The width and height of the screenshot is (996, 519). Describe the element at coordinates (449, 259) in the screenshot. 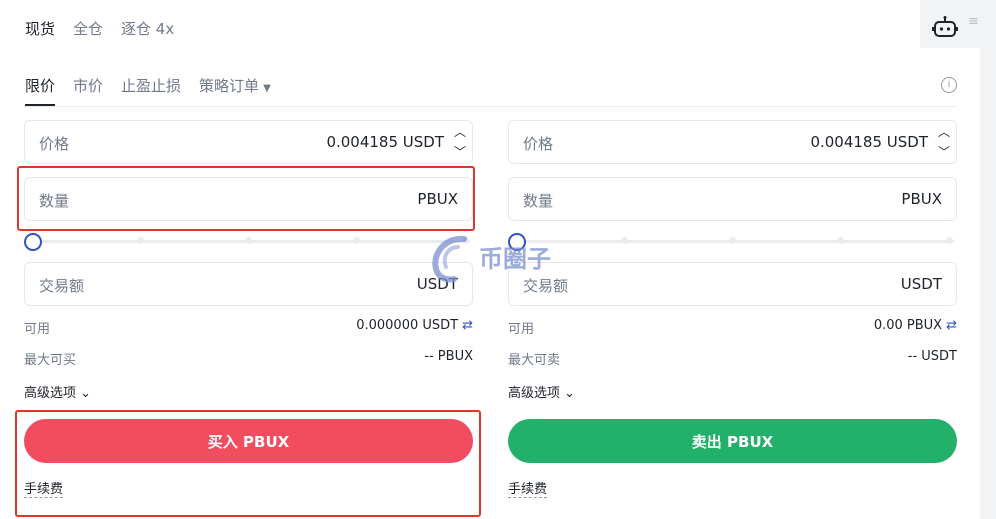

I see `watermark-emblem` at that location.